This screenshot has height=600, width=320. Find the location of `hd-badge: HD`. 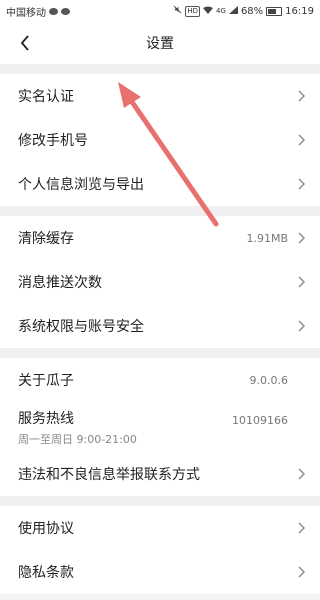

hd-badge: HD is located at coordinates (193, 11).